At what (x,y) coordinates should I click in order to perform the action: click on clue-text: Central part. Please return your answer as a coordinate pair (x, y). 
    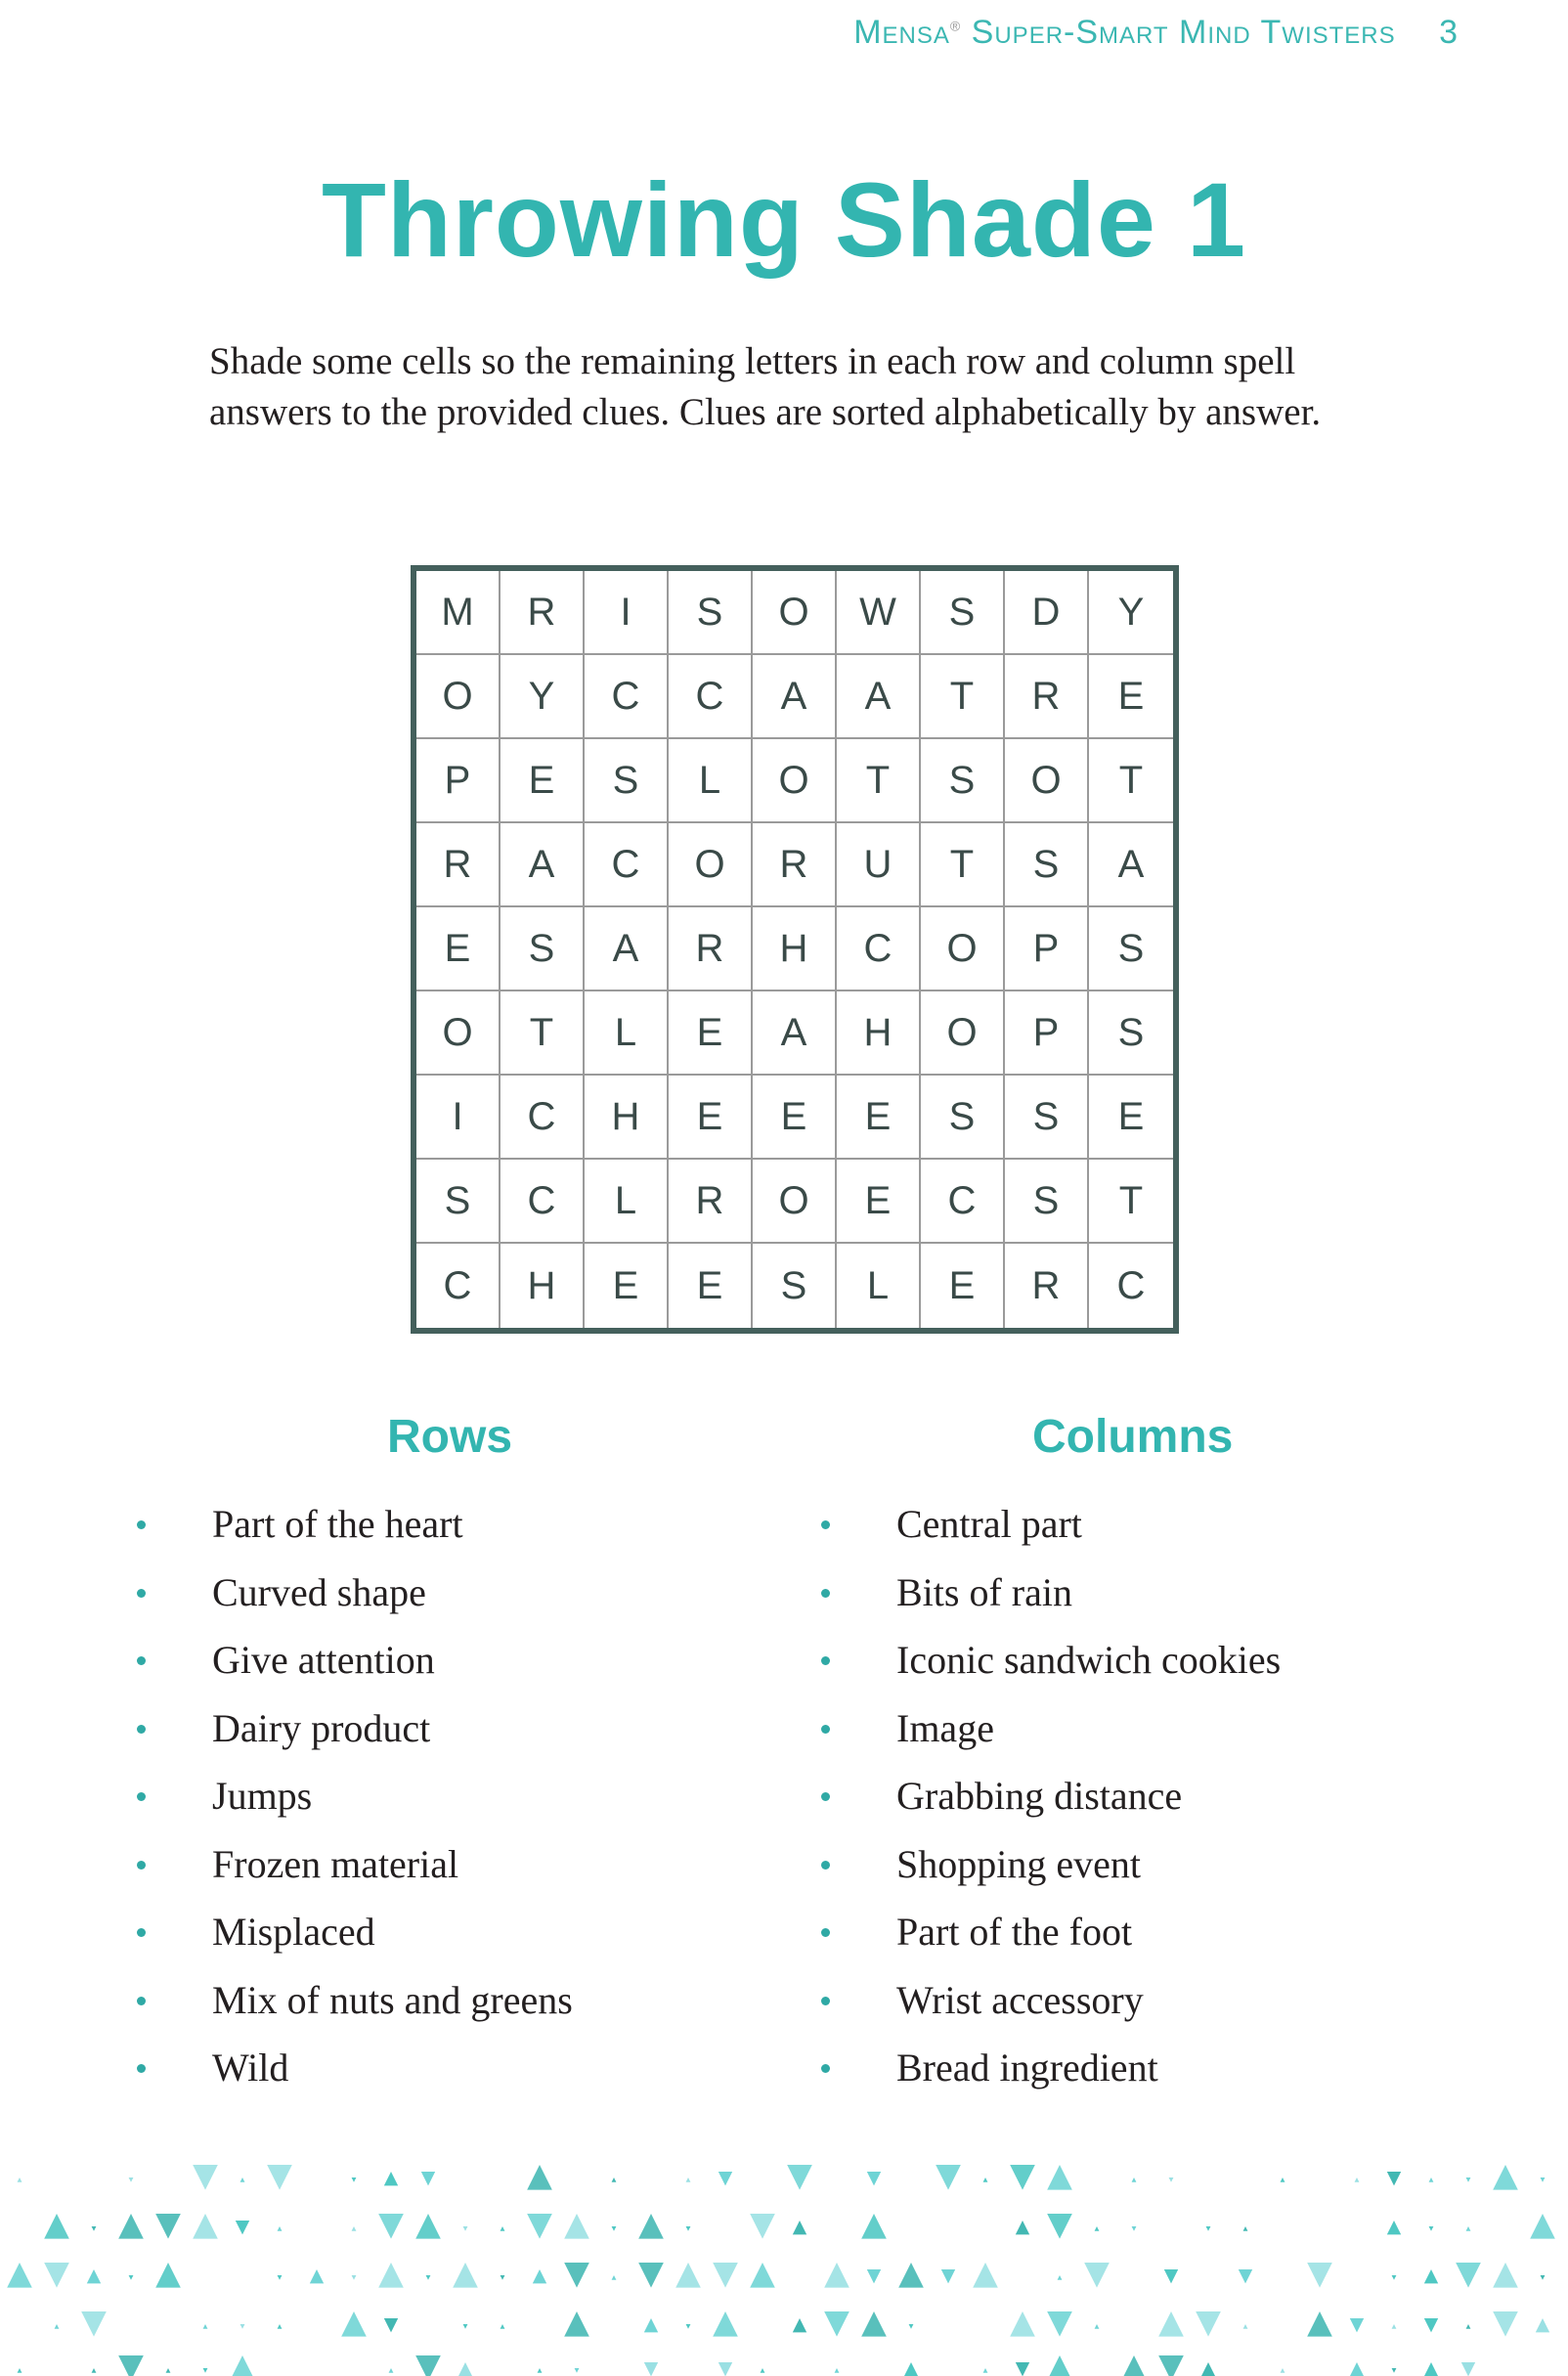
    Looking at the image, I should click on (989, 1524).